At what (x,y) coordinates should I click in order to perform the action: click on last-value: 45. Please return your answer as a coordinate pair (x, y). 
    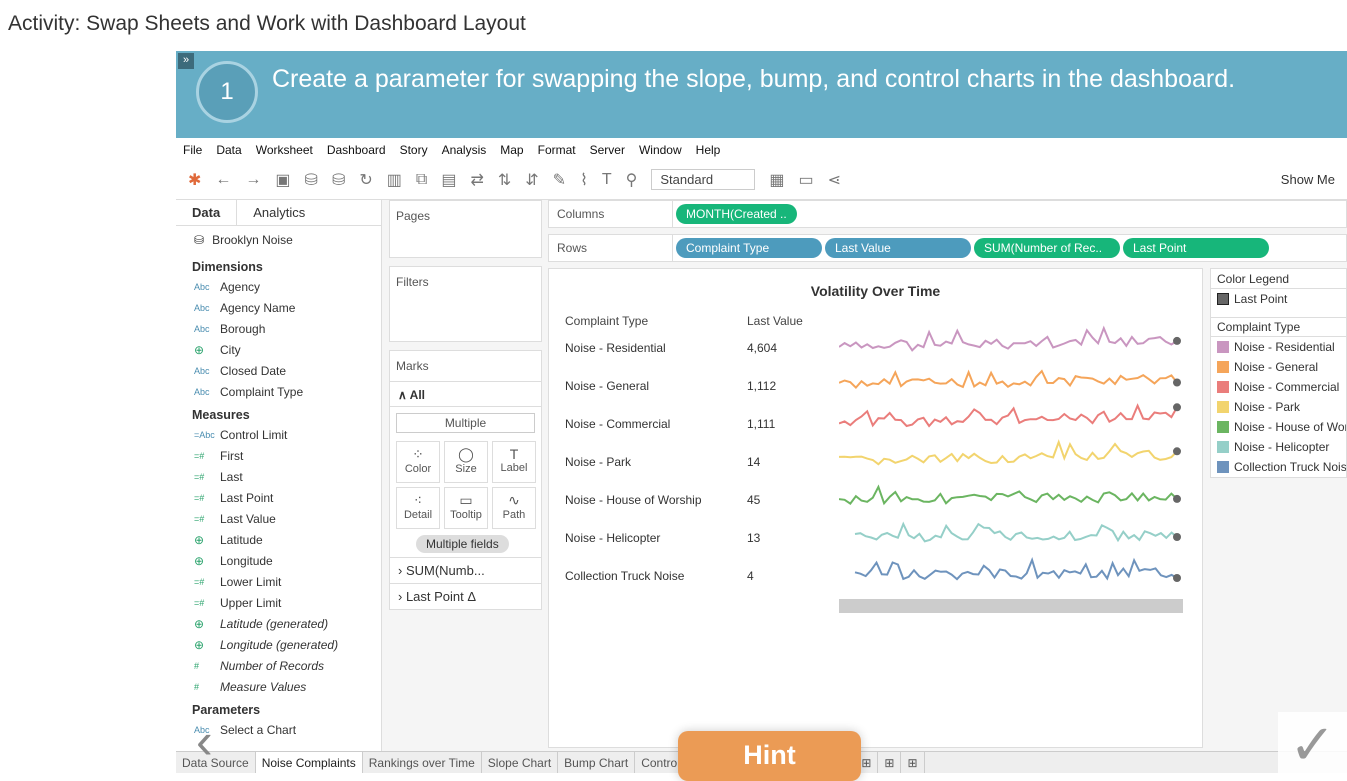
    Looking at the image, I should click on (754, 500).